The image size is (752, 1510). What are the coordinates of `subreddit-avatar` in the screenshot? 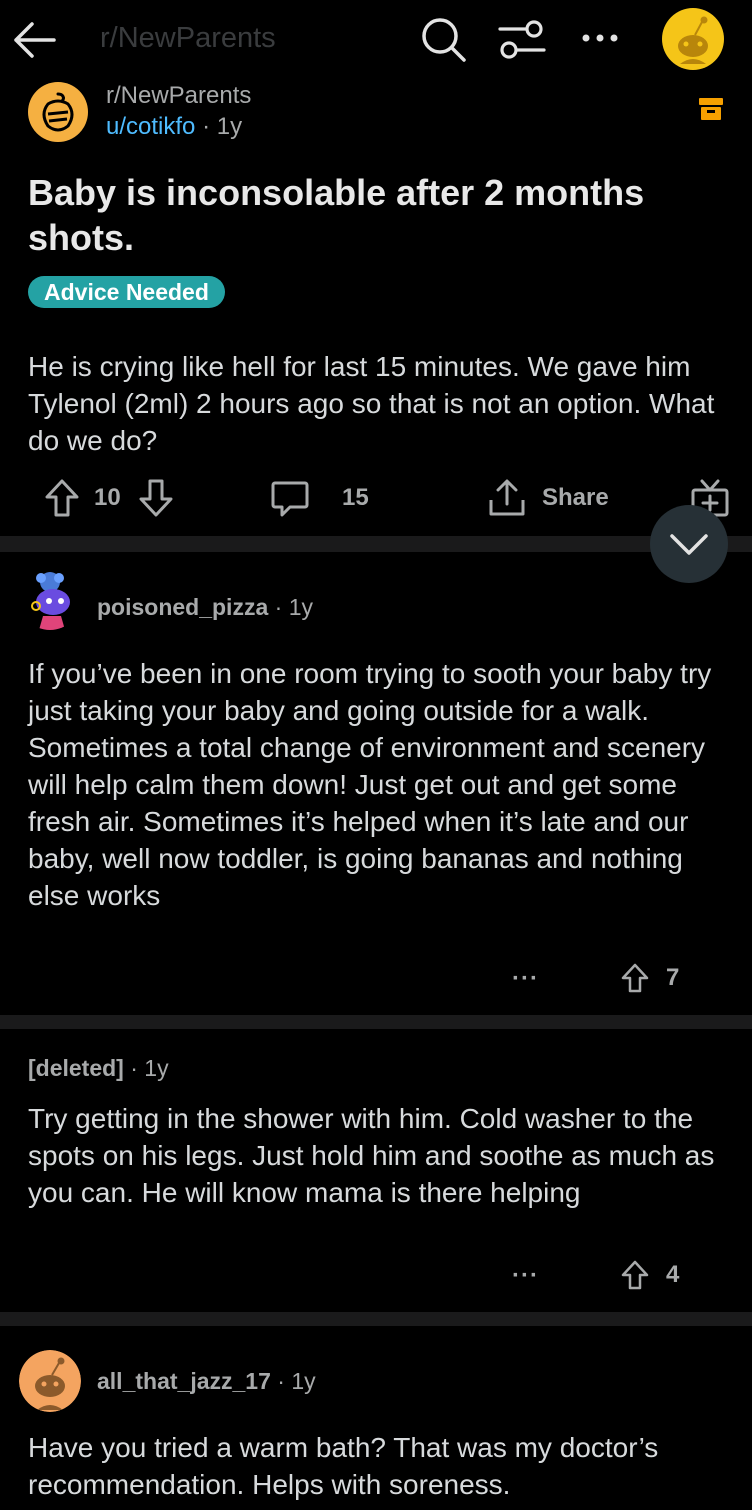 It's located at (58, 112).